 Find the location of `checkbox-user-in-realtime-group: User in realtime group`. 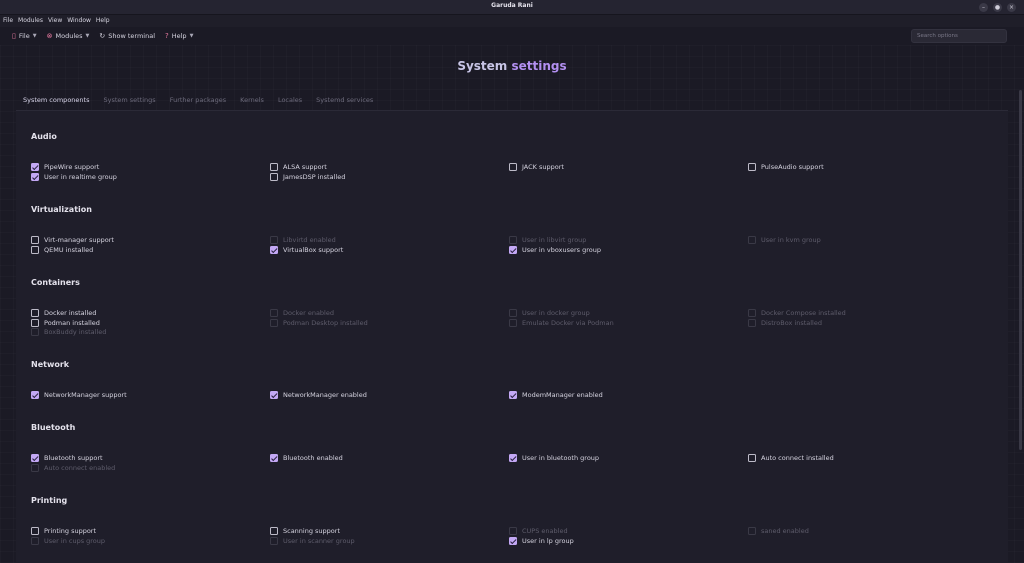

checkbox-user-in-realtime-group: User in realtime group is located at coordinates (74, 177).